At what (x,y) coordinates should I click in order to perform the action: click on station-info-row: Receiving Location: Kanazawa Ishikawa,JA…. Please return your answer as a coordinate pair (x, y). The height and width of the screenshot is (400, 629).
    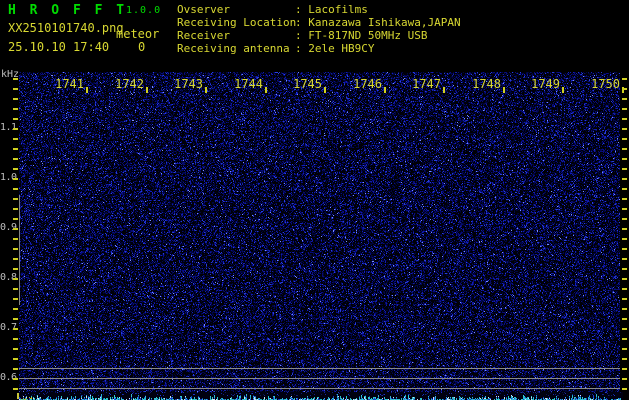
    Looking at the image, I should click on (319, 22).